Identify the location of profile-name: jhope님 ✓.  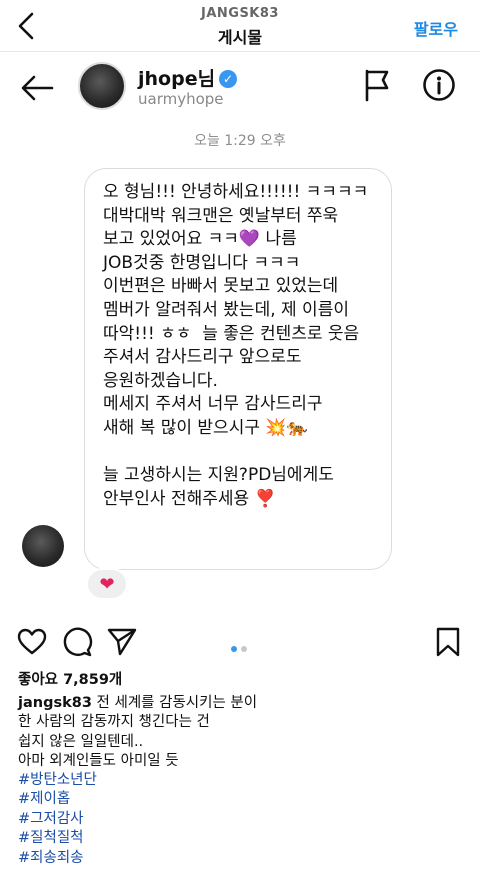
(188, 77).